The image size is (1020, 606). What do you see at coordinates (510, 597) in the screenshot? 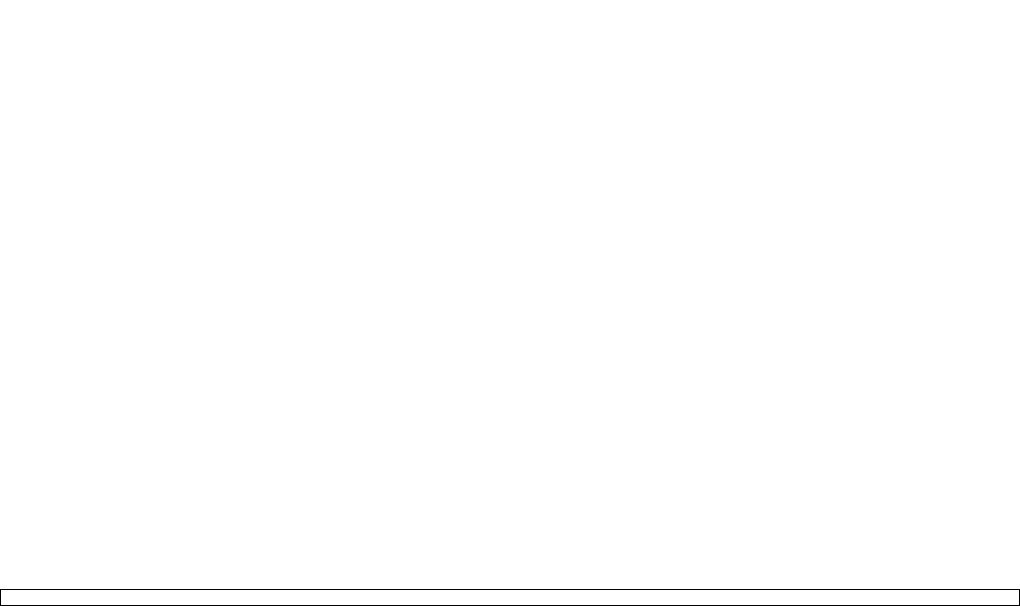
I see `footer-bar` at bounding box center [510, 597].